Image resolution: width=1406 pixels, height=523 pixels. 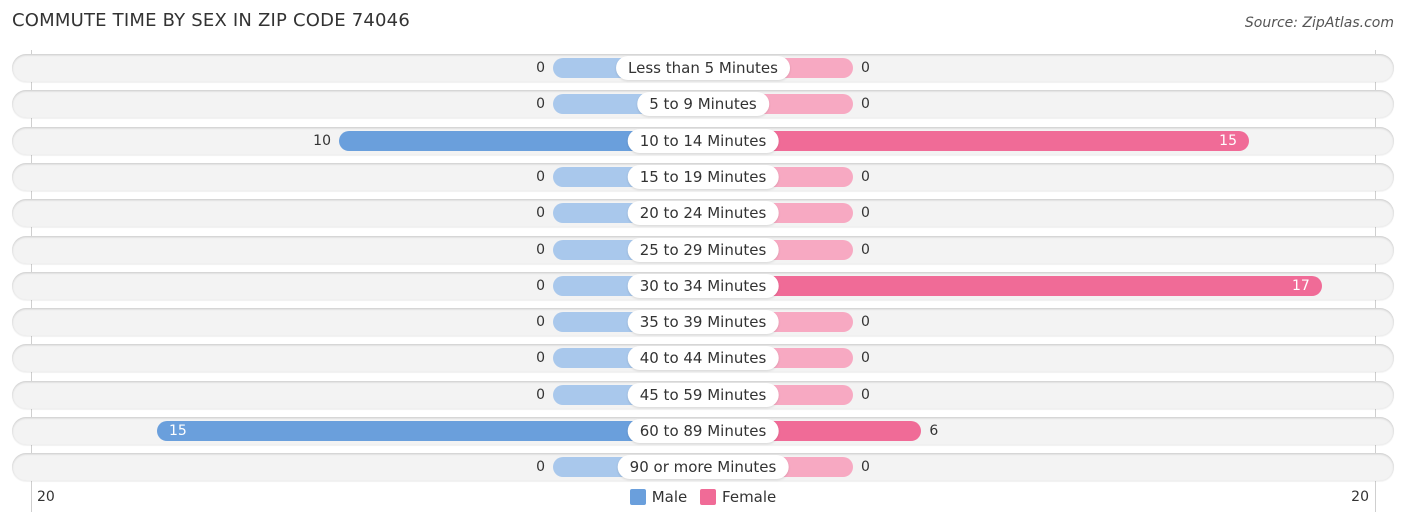 I want to click on value-label-male: 15, so click(x=178, y=431).